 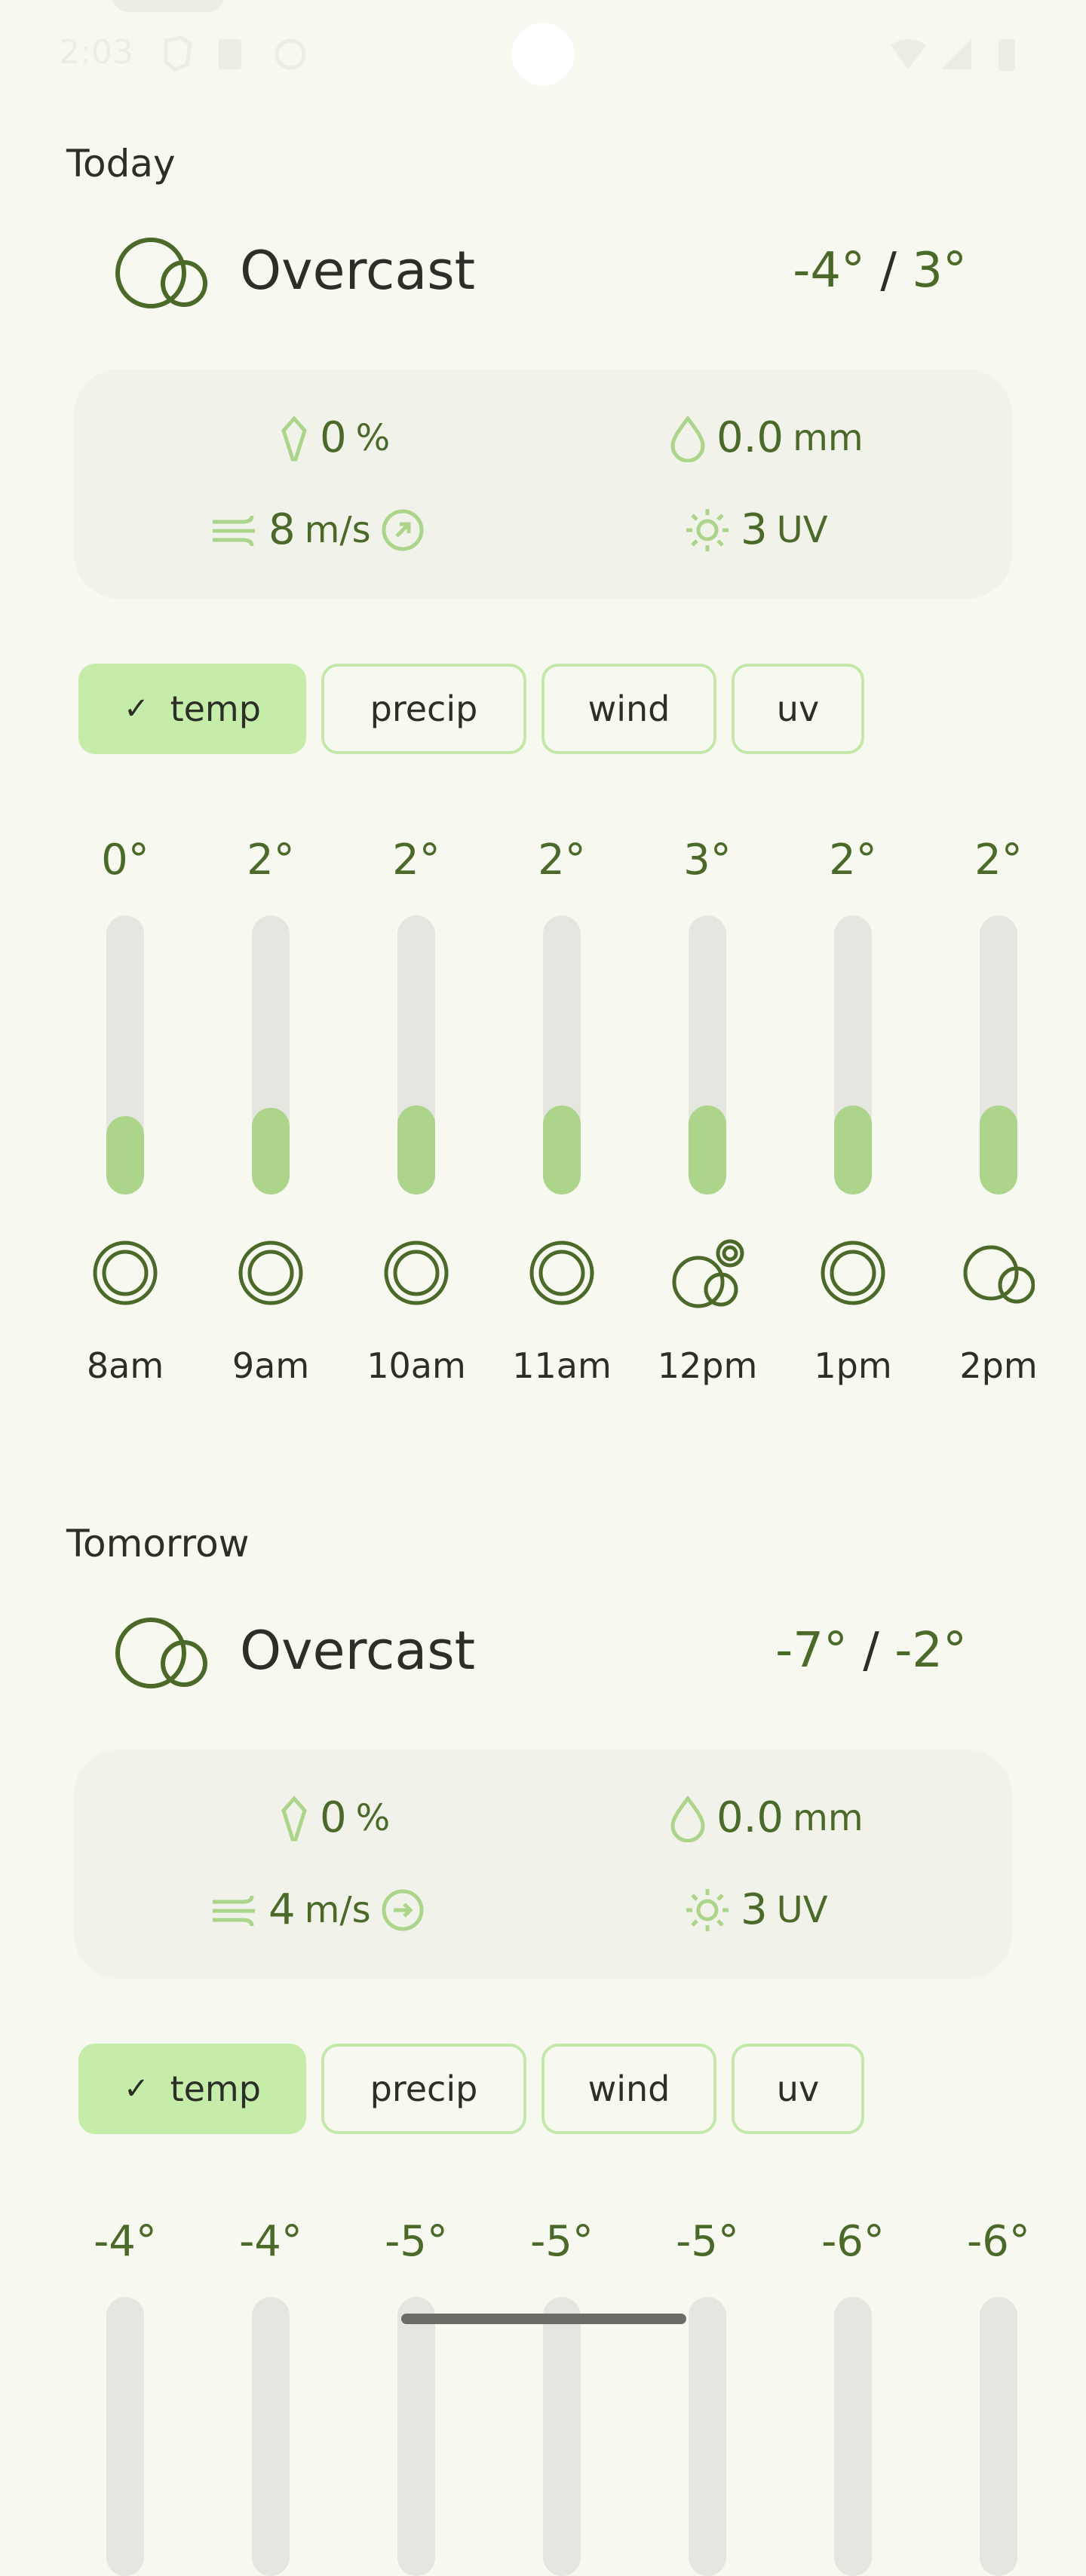 I want to click on temp-range: -7° / -2°, so click(x=871, y=1651).